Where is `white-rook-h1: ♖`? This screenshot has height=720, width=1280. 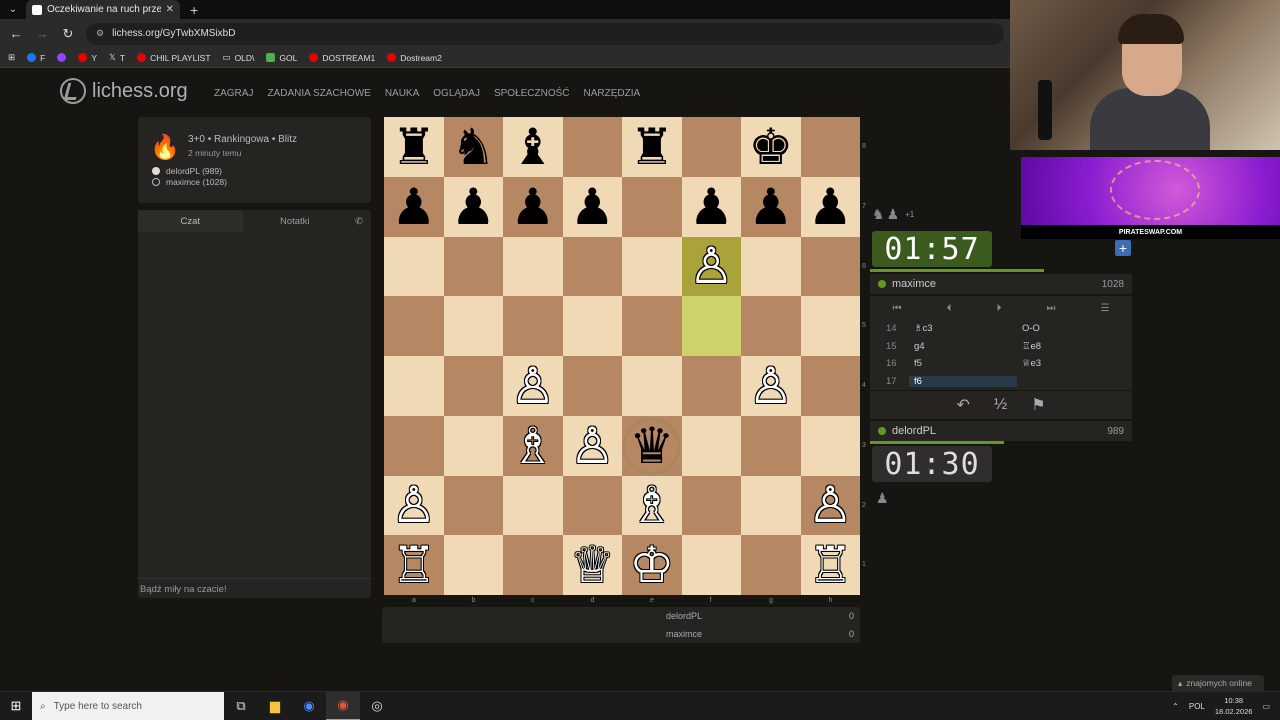
white-rook-h1: ♖ is located at coordinates (831, 565).